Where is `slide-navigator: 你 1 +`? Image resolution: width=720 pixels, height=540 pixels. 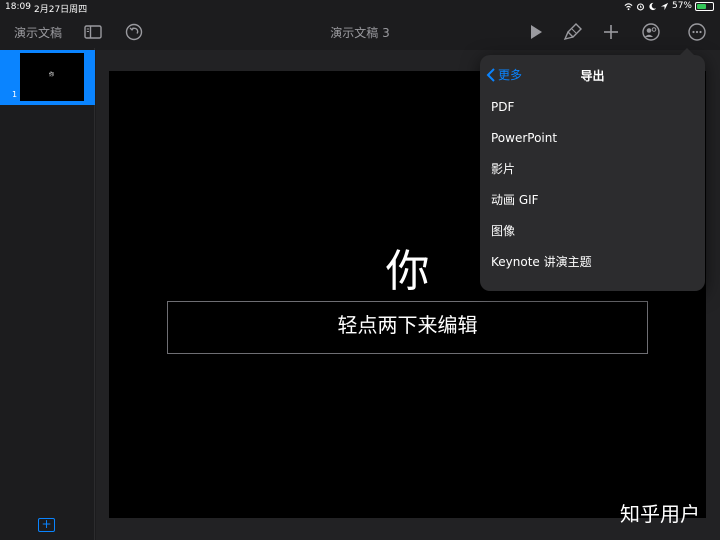
slide-navigator: 你 1 + is located at coordinates (47, 294).